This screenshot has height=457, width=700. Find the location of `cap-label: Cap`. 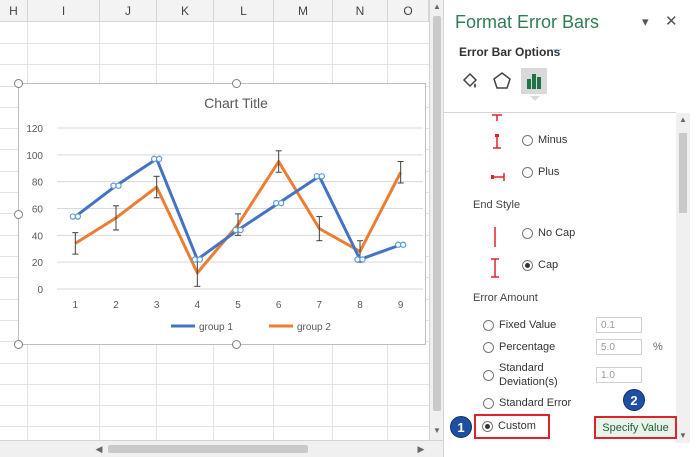

cap-label: Cap is located at coordinates (548, 265).